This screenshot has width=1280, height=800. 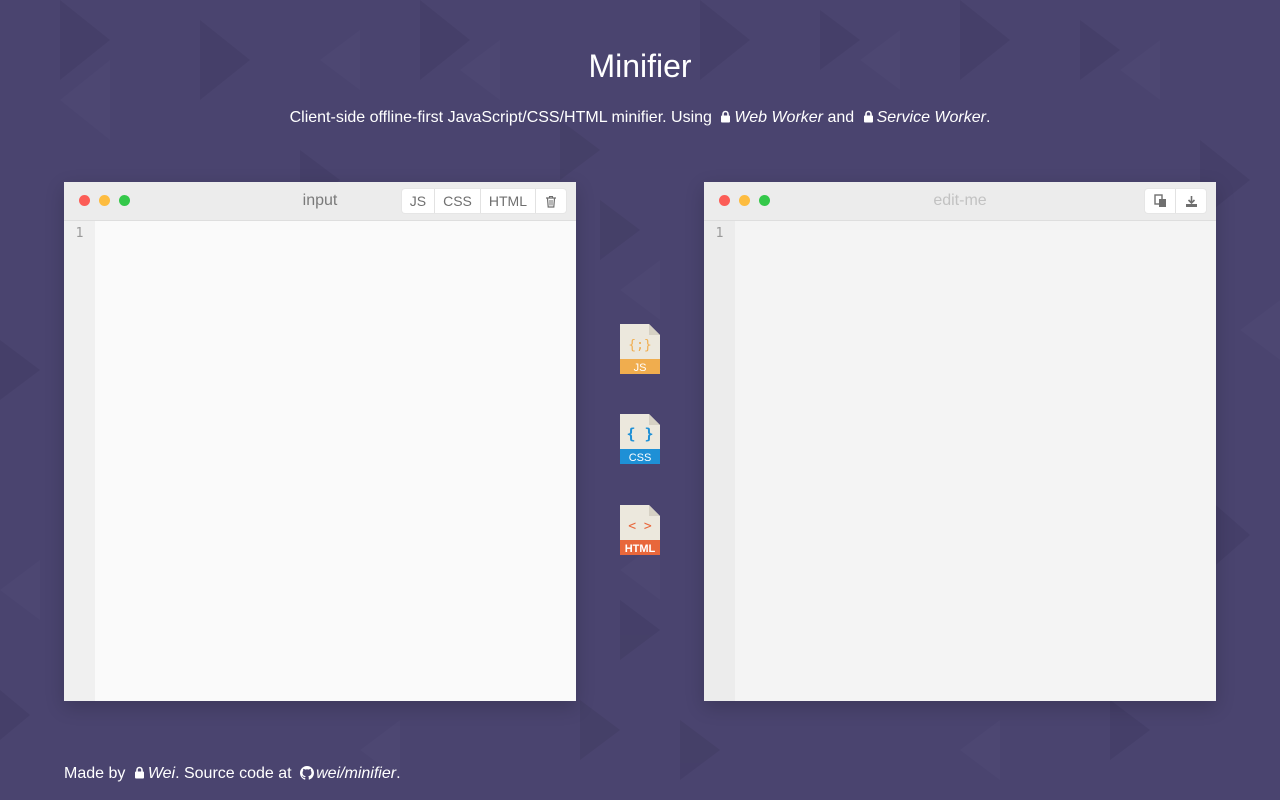 I want to click on css-file-label: CSS, so click(x=640, y=458).